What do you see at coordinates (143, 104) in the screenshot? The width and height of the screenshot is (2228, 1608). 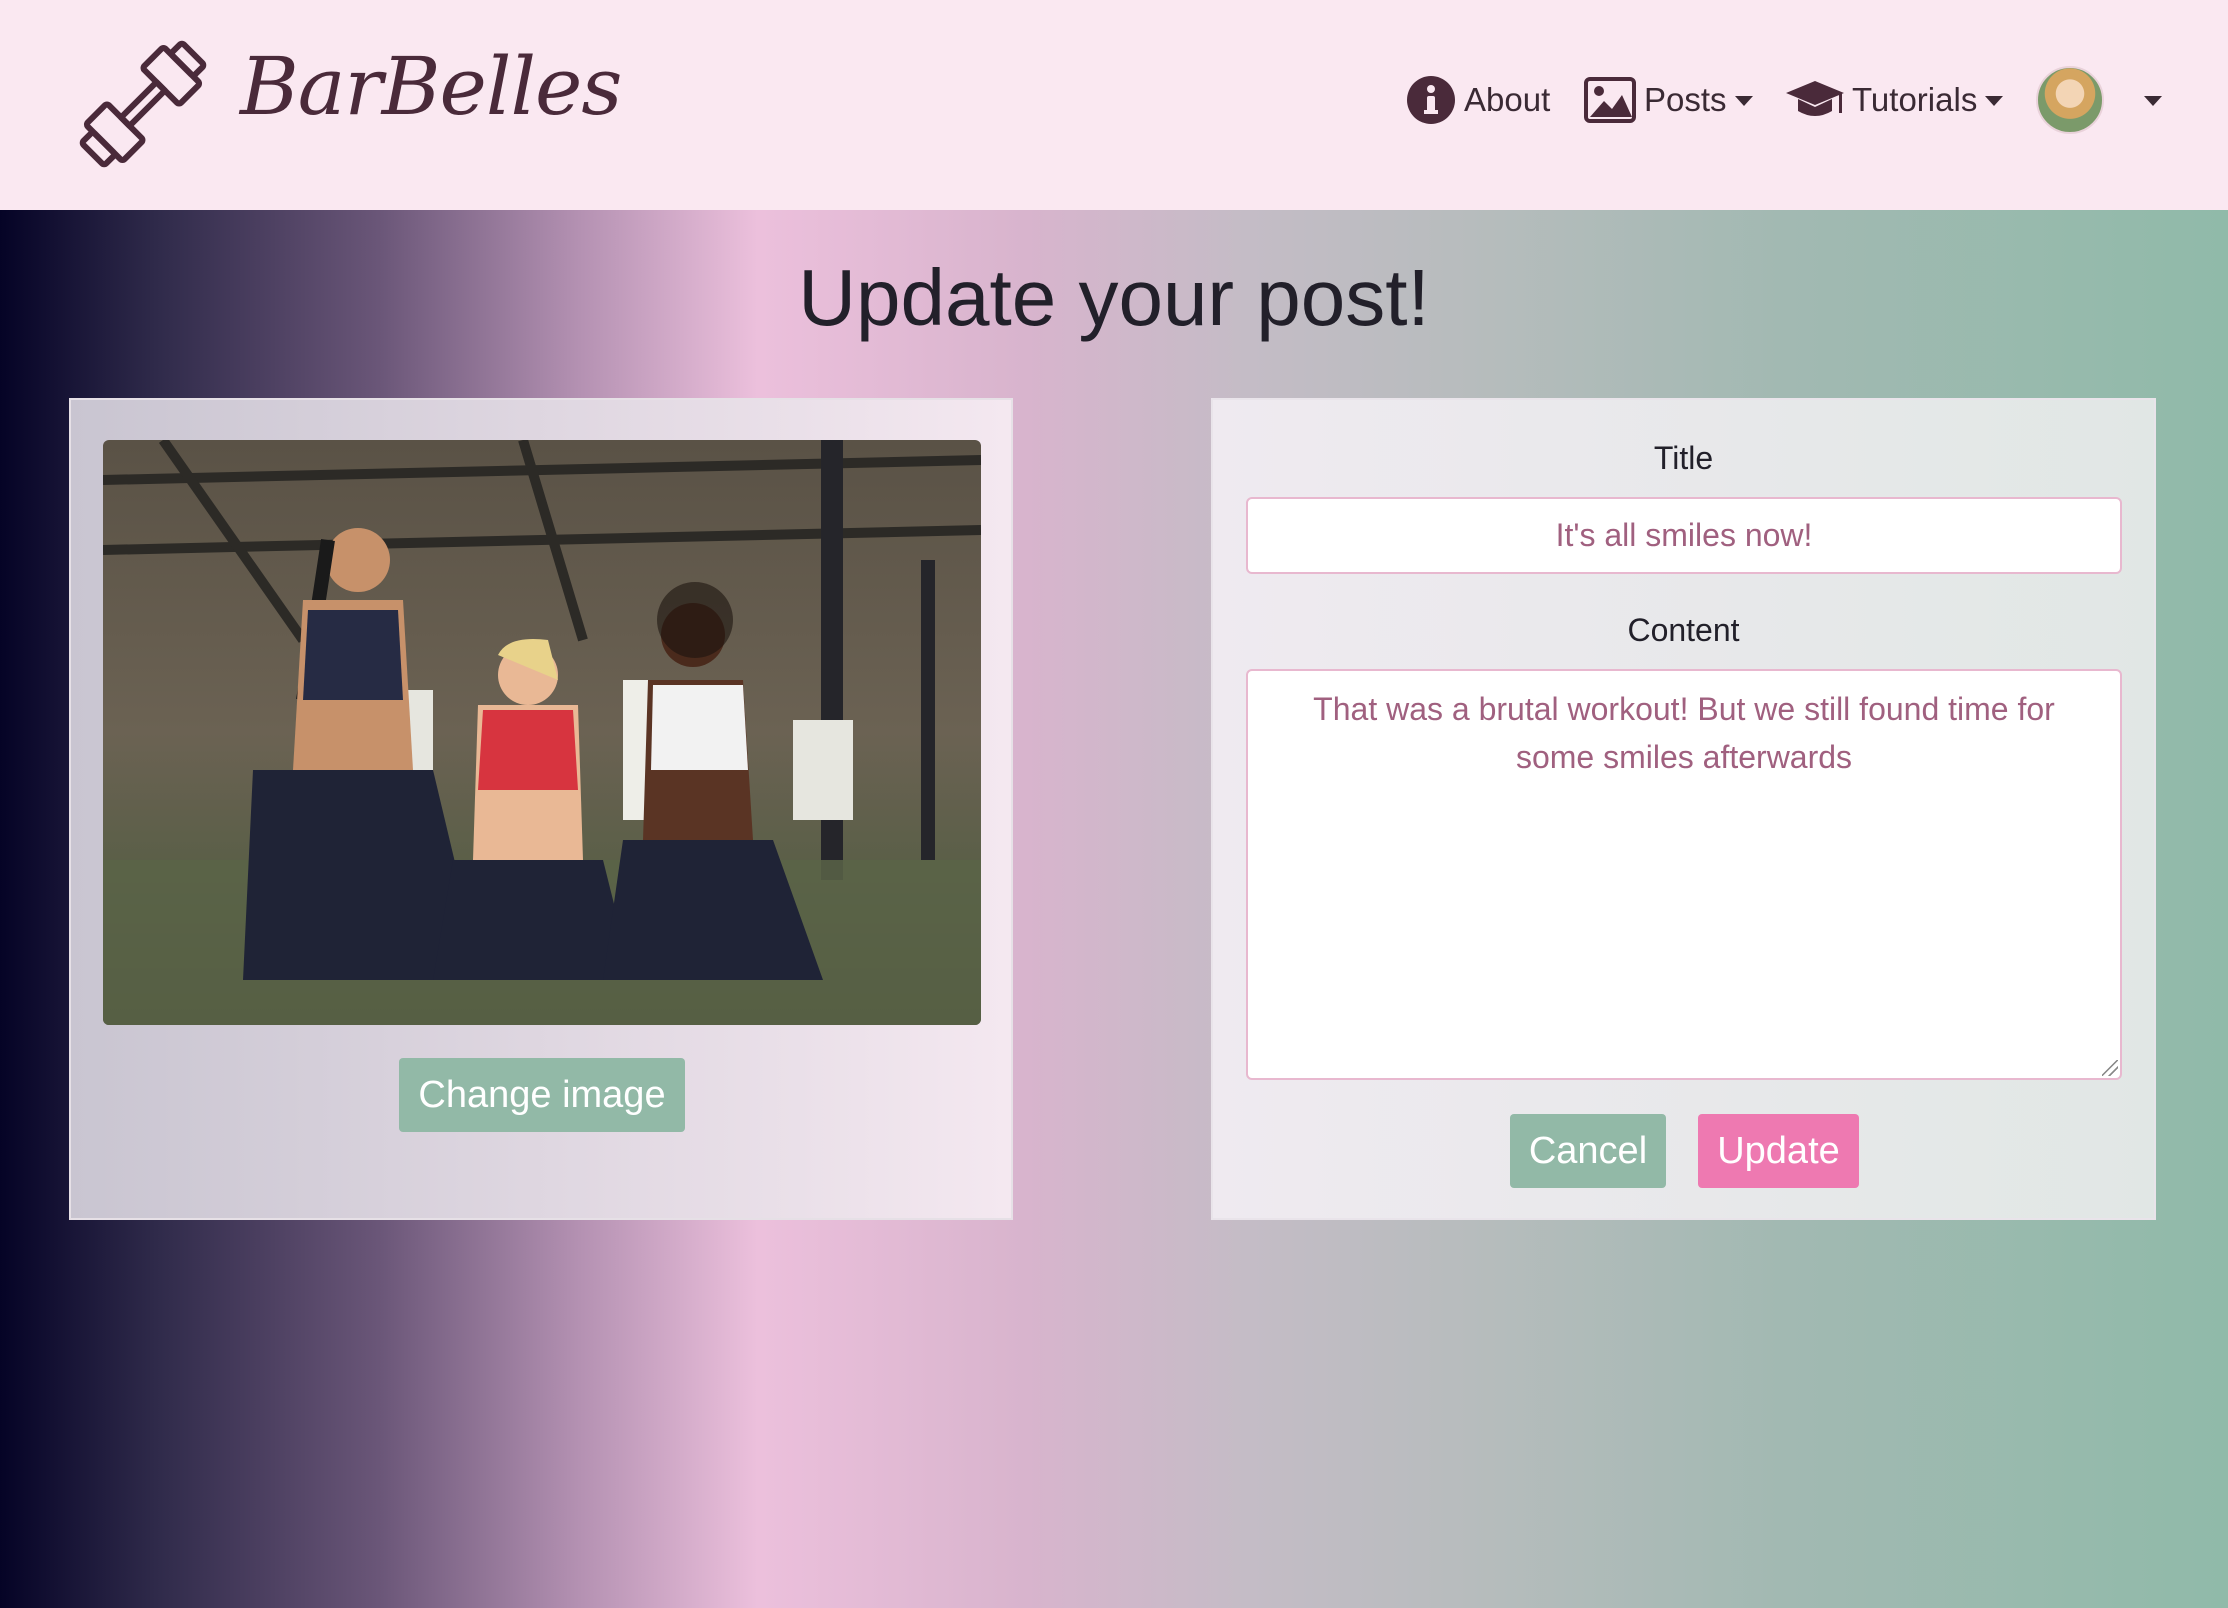 I see `dumbbell-logo-icon` at bounding box center [143, 104].